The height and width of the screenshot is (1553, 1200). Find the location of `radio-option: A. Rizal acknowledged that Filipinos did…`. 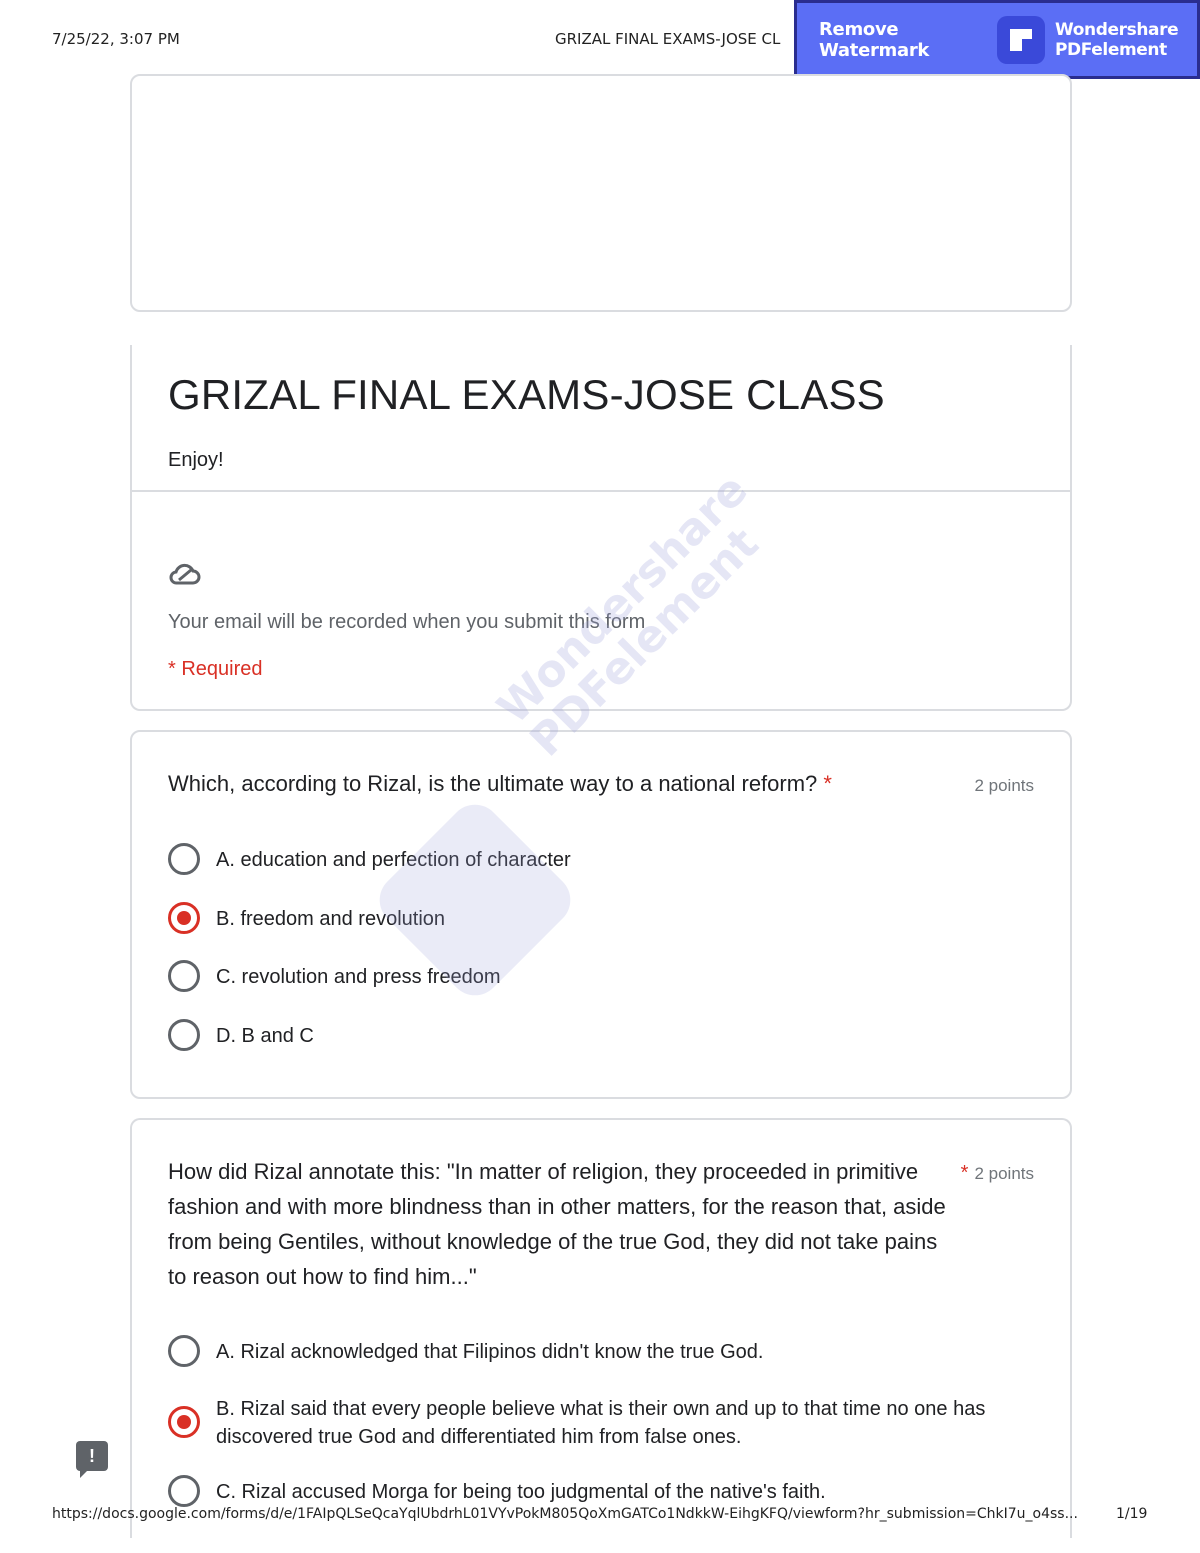

radio-option: A. Rizal acknowledged that Filipinos did… is located at coordinates (466, 1351).